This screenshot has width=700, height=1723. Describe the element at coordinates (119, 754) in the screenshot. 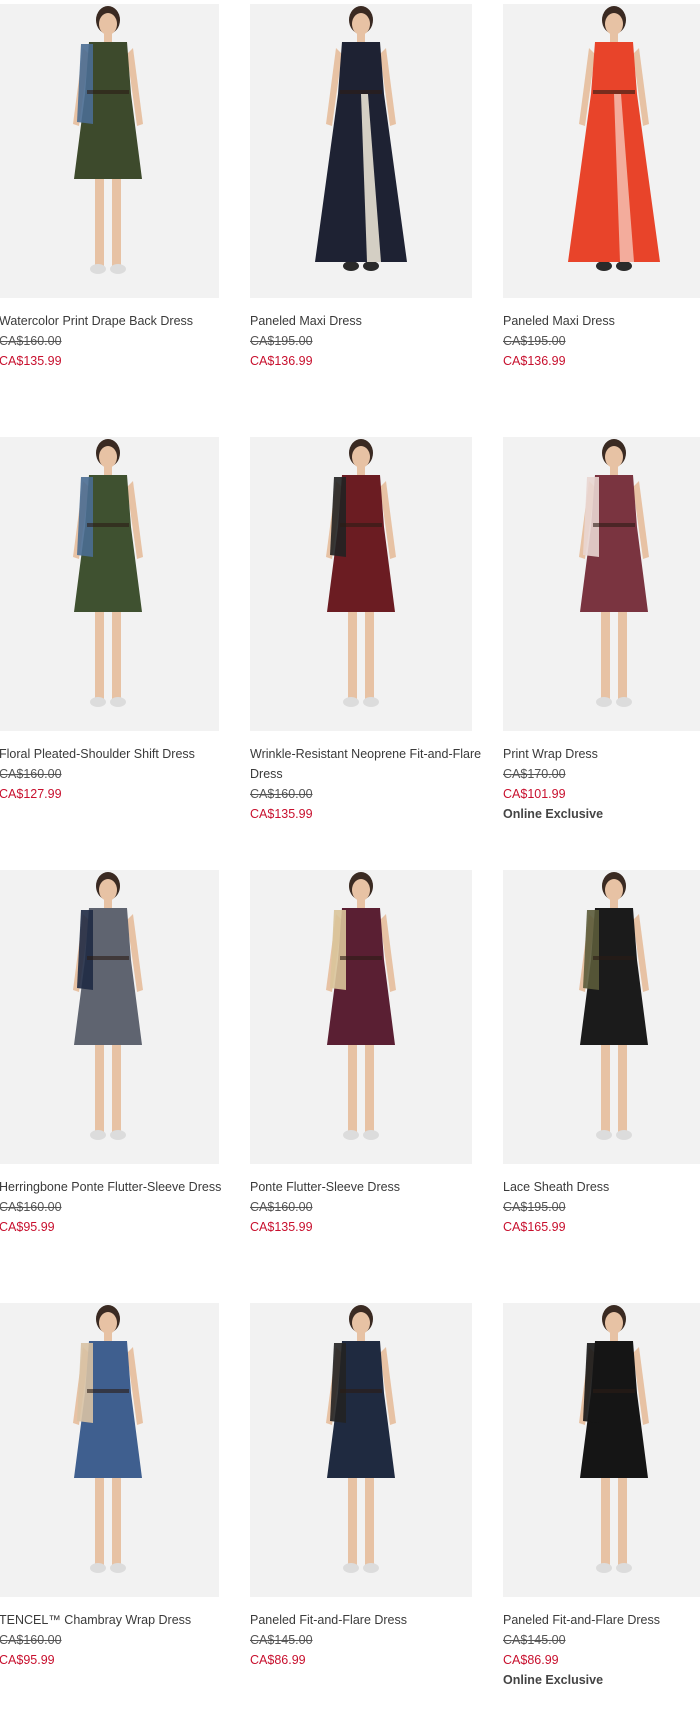

I see `product-name: Floral Pleated-Shoulder Shift Dress` at that location.